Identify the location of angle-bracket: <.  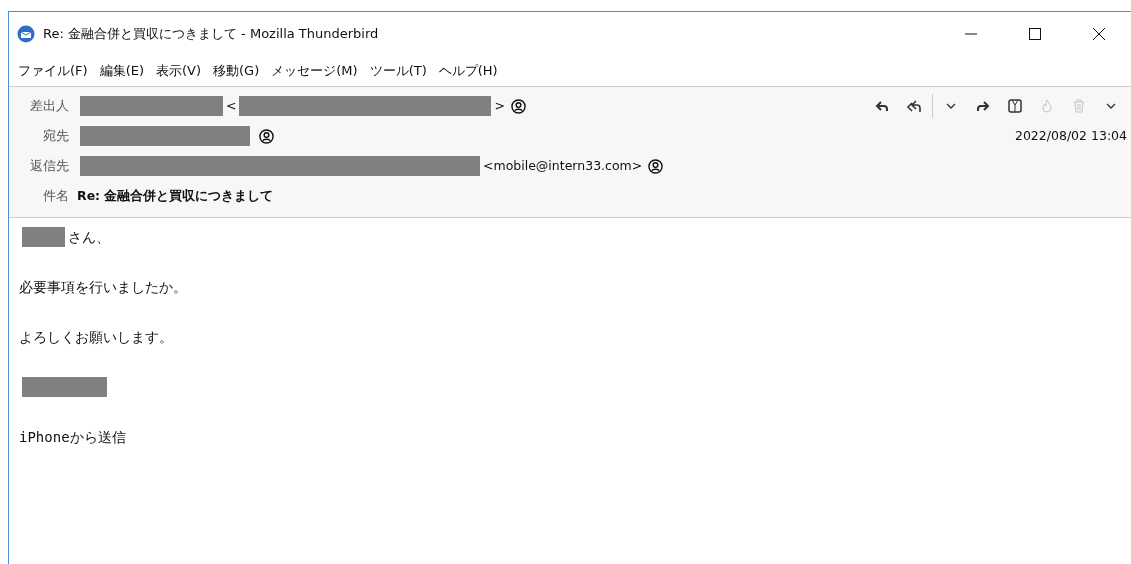
(231, 105).